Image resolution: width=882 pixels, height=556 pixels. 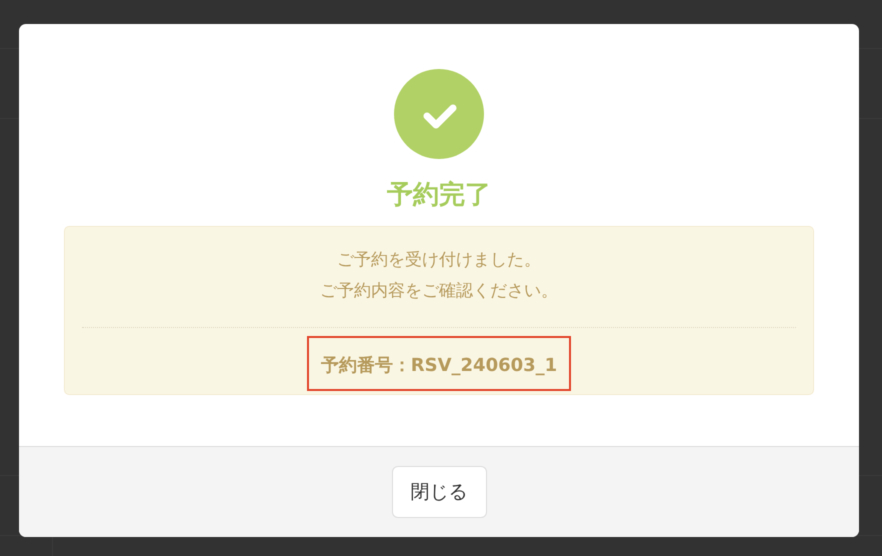 I want to click on check-circle-icon, so click(x=439, y=114).